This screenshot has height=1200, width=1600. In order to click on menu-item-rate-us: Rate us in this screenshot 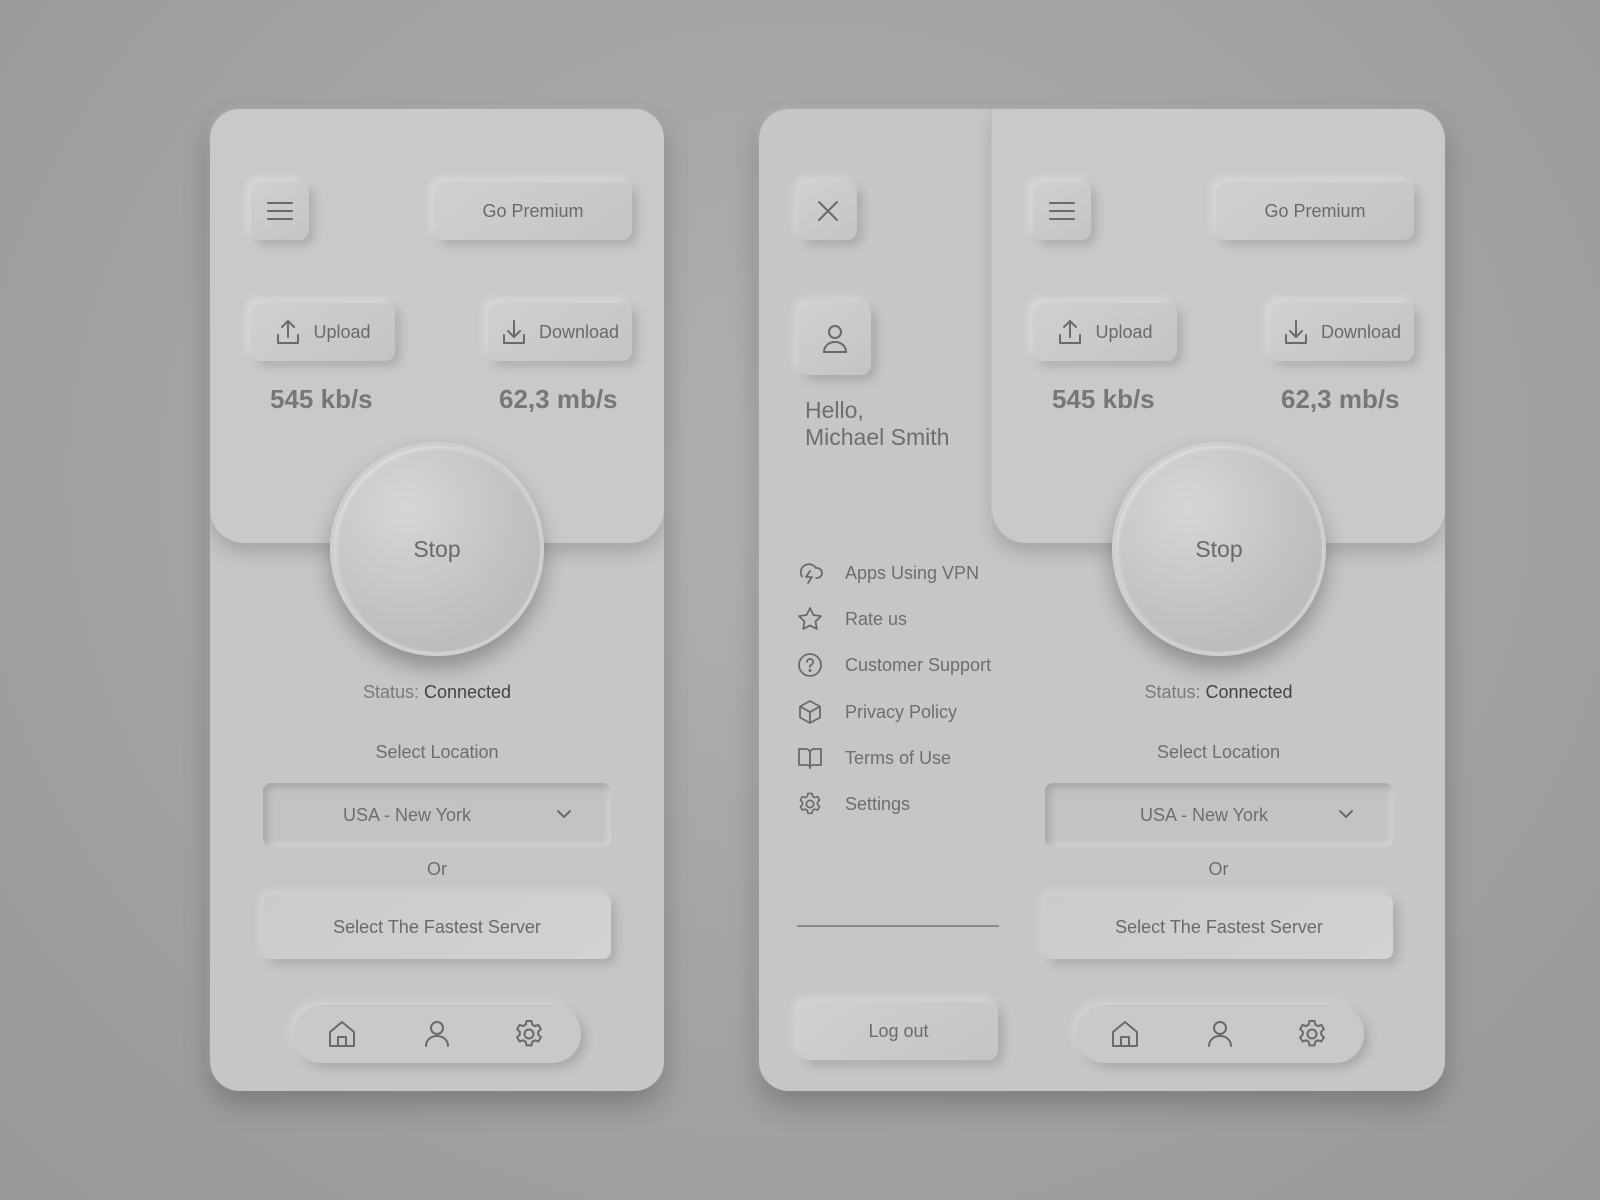, I will do `click(852, 619)`.